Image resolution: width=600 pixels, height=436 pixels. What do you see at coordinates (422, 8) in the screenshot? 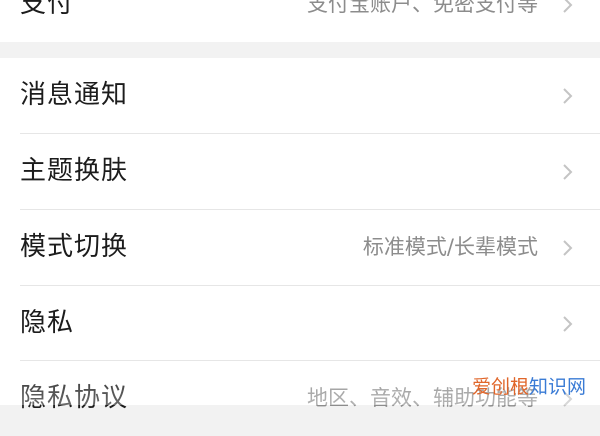
I see `settings-row-value: 支付宝账户、免密支付等` at bounding box center [422, 8].